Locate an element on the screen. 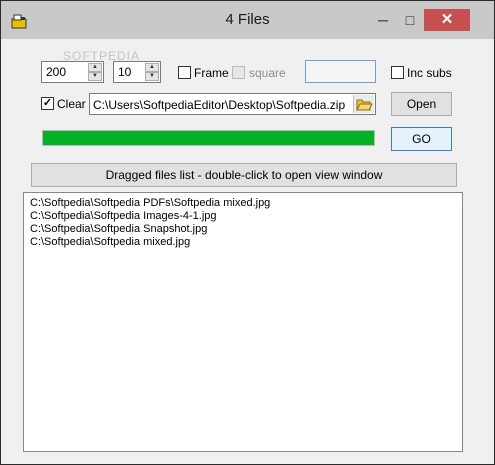 The width and height of the screenshot is (495, 465). inc-subs-label: Inc subs is located at coordinates (429, 73).